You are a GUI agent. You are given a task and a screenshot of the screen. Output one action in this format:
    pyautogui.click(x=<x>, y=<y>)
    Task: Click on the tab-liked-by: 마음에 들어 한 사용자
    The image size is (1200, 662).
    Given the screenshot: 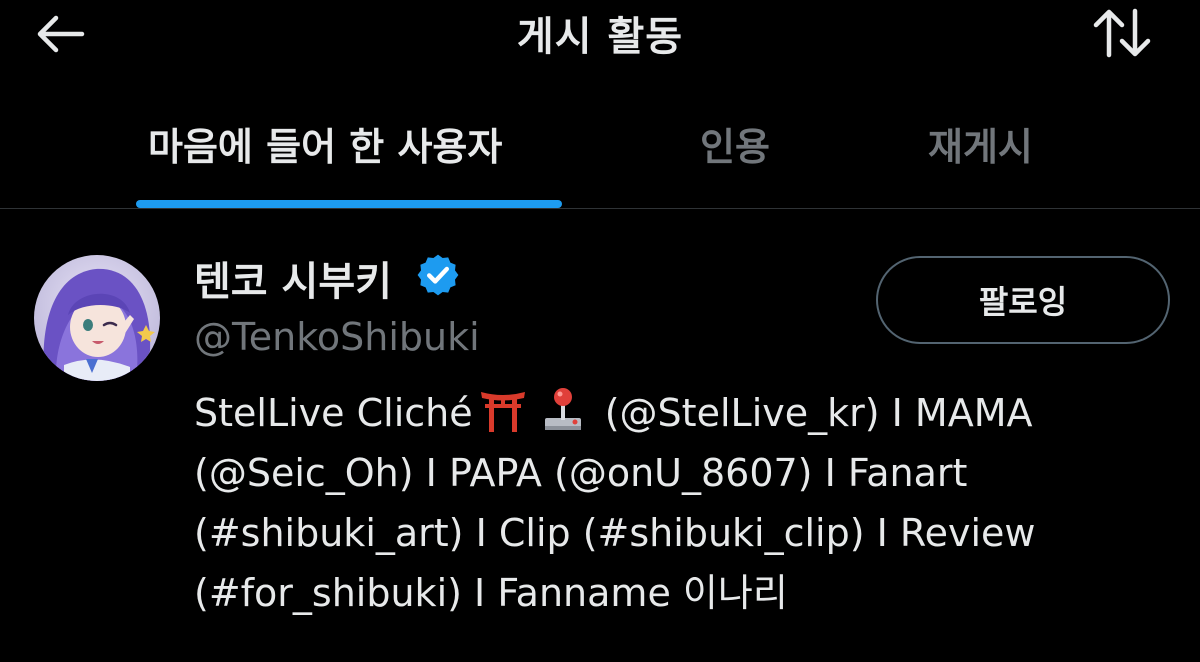 What is the action you would take?
    pyautogui.click(x=325, y=143)
    